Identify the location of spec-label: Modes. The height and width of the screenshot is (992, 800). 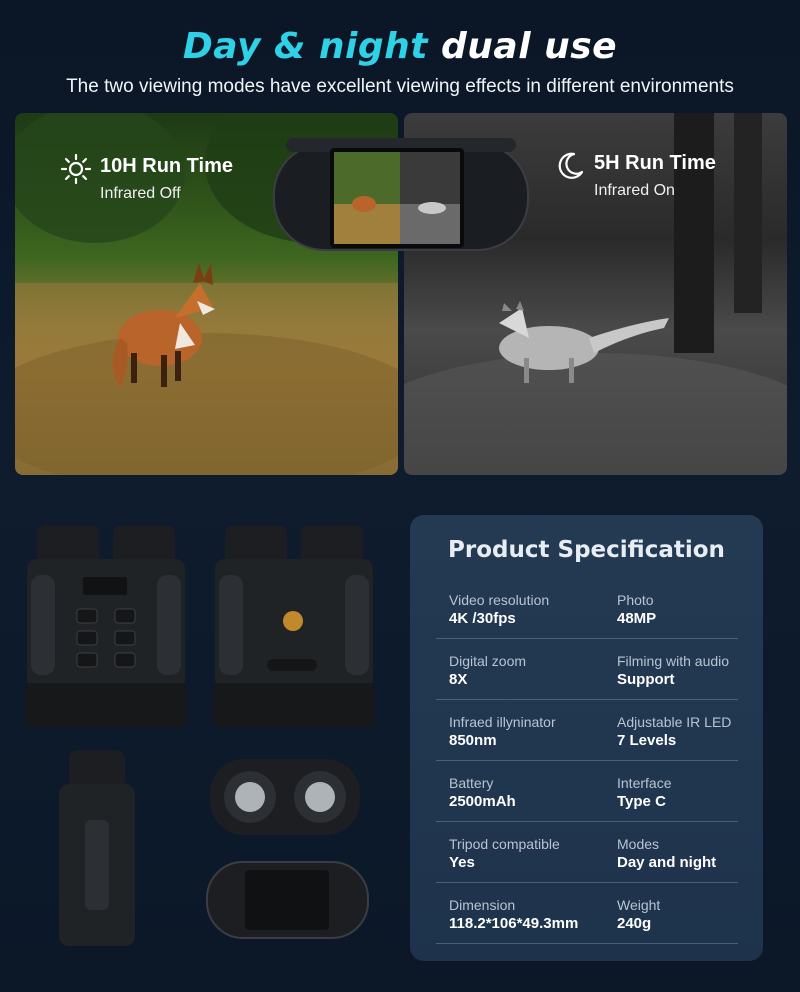
(638, 844).